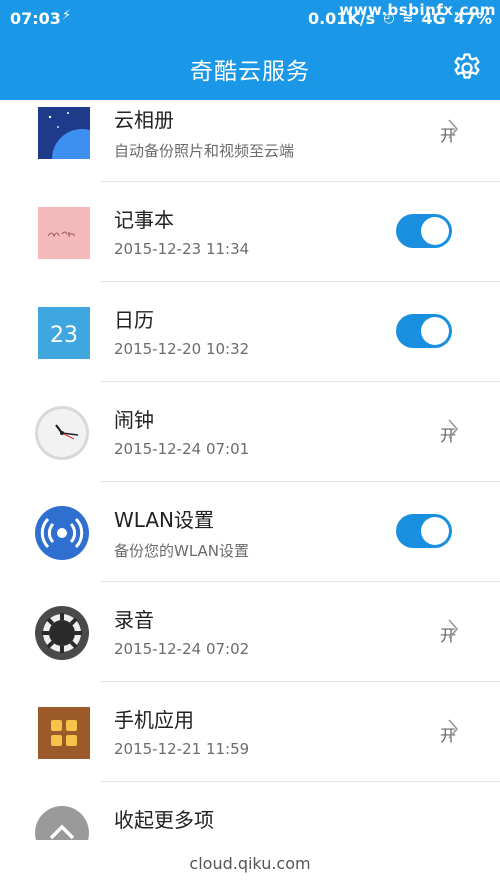 The height and width of the screenshot is (889, 500). I want to click on item-name: 记事本, so click(144, 220).